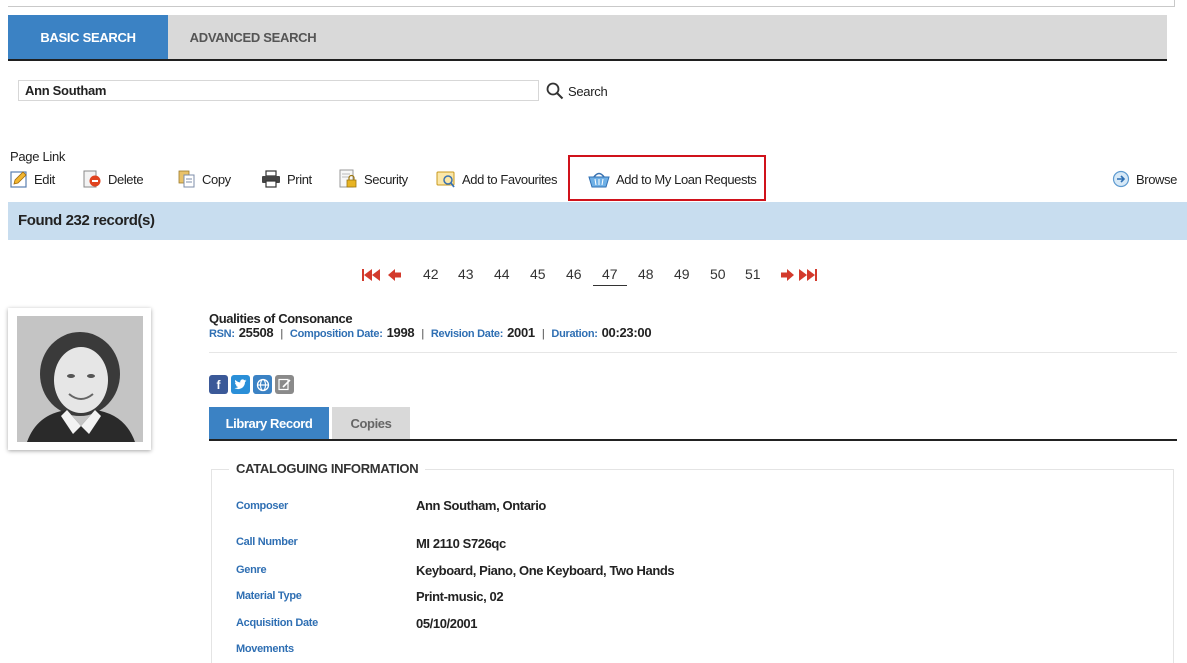 This screenshot has height=663, width=1187. What do you see at coordinates (587, 60) in the screenshot?
I see `tab-bar-underline` at bounding box center [587, 60].